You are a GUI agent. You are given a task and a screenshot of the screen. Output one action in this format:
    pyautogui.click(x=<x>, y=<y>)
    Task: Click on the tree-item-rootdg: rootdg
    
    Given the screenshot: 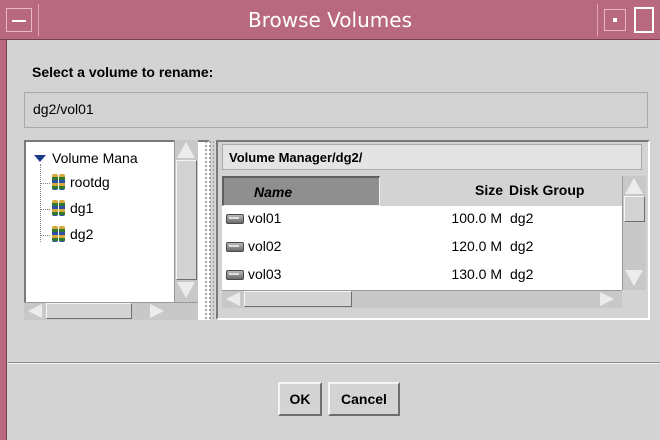 What is the action you would take?
    pyautogui.click(x=75, y=182)
    